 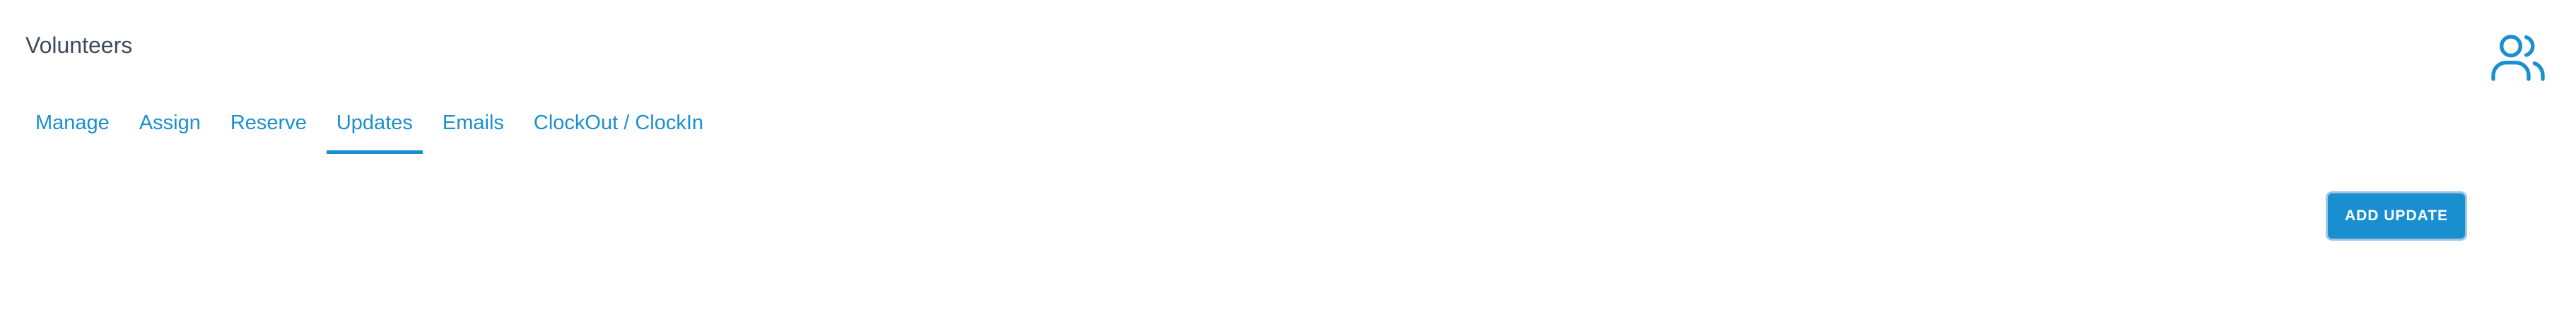 What do you see at coordinates (269, 129) in the screenshot?
I see `tab-reserve: Reserve` at bounding box center [269, 129].